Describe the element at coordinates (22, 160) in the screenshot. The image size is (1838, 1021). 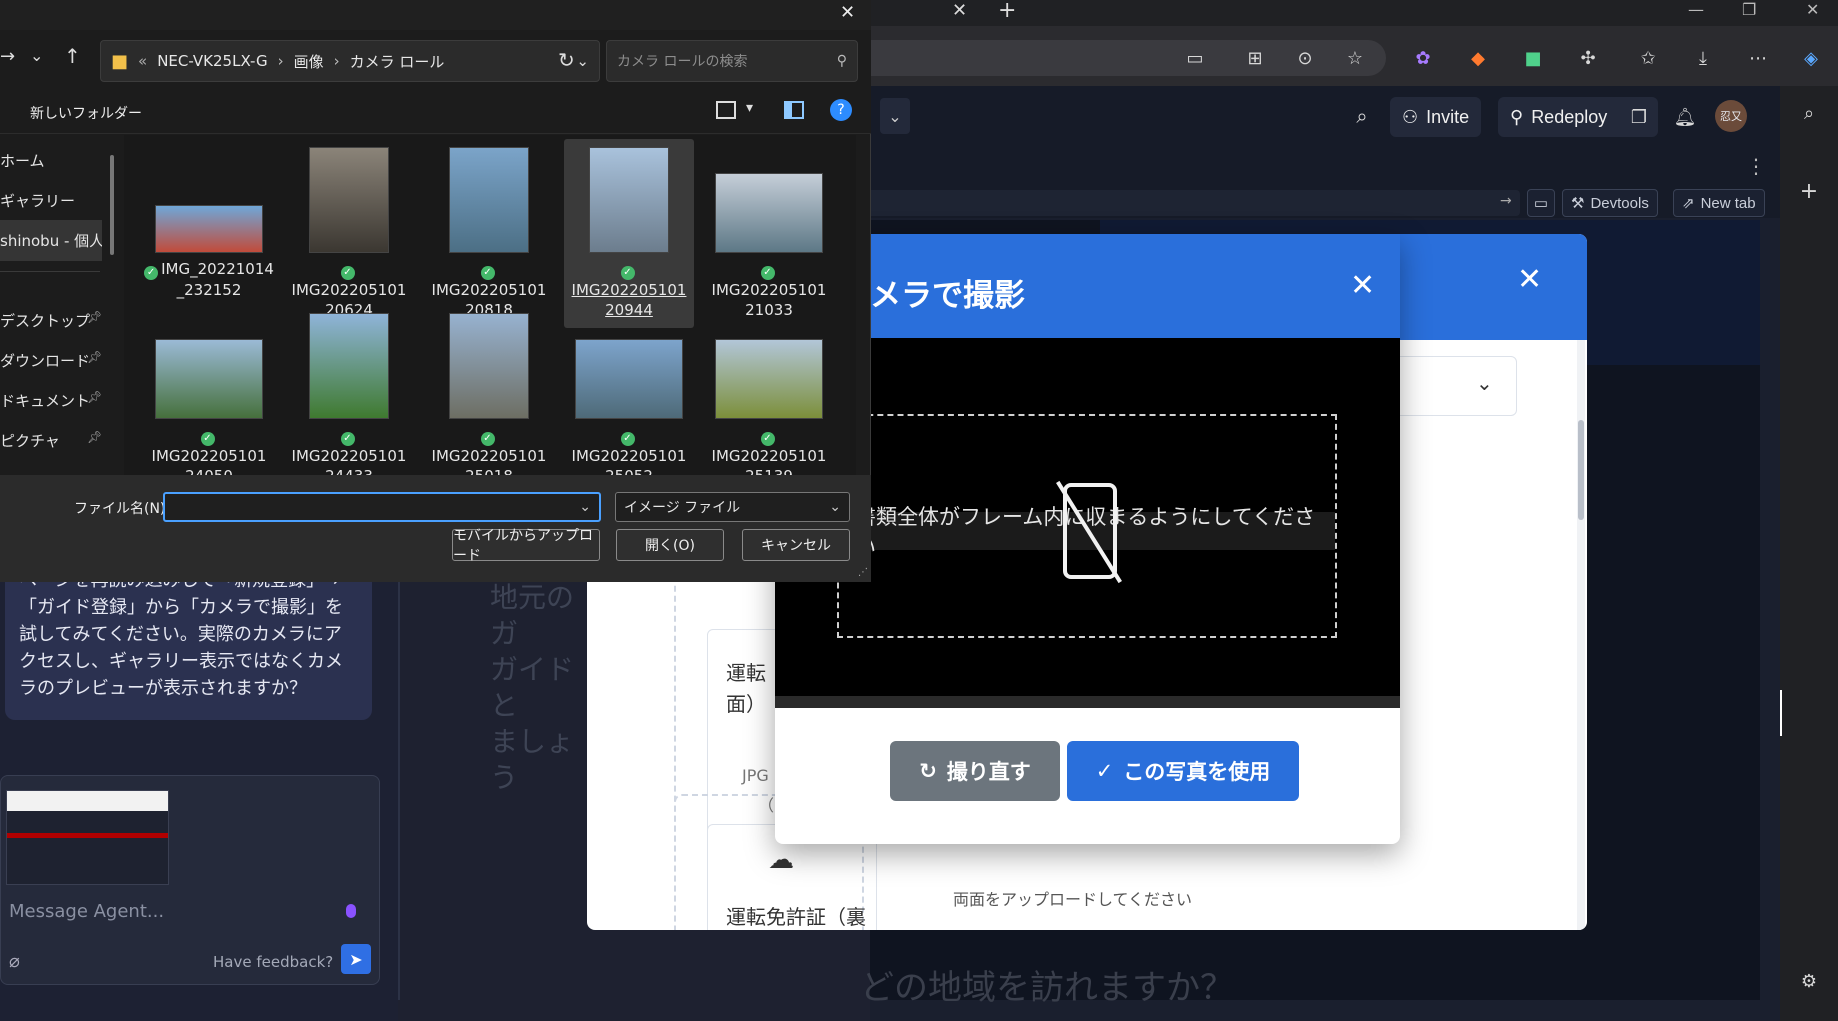
I see `nav-item-home: ホーム` at that location.